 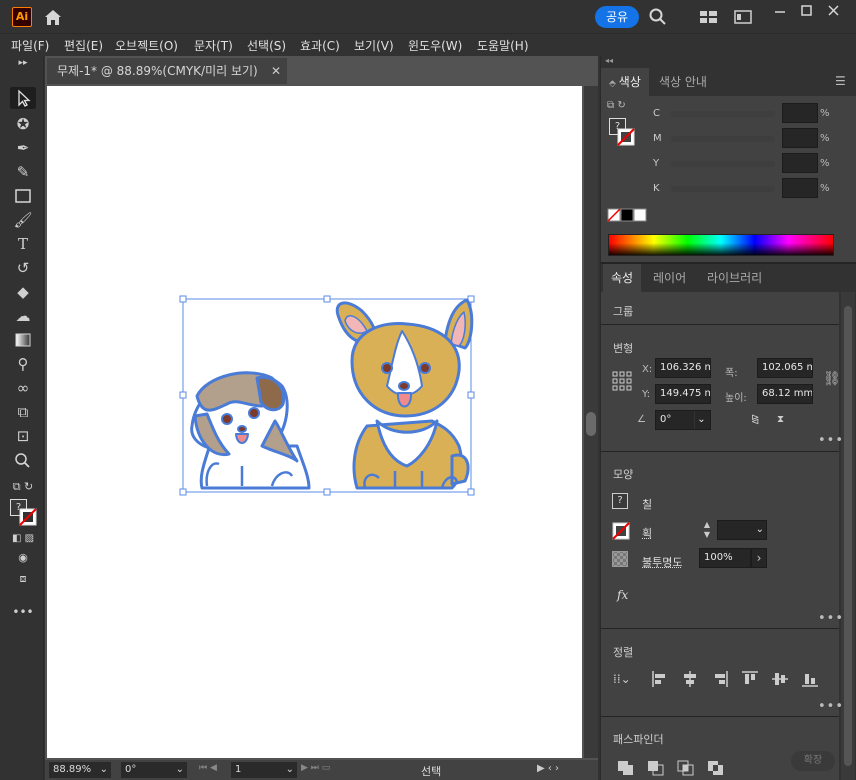 What do you see at coordinates (591, 424) in the screenshot?
I see `scrollbar-thumb` at bounding box center [591, 424].